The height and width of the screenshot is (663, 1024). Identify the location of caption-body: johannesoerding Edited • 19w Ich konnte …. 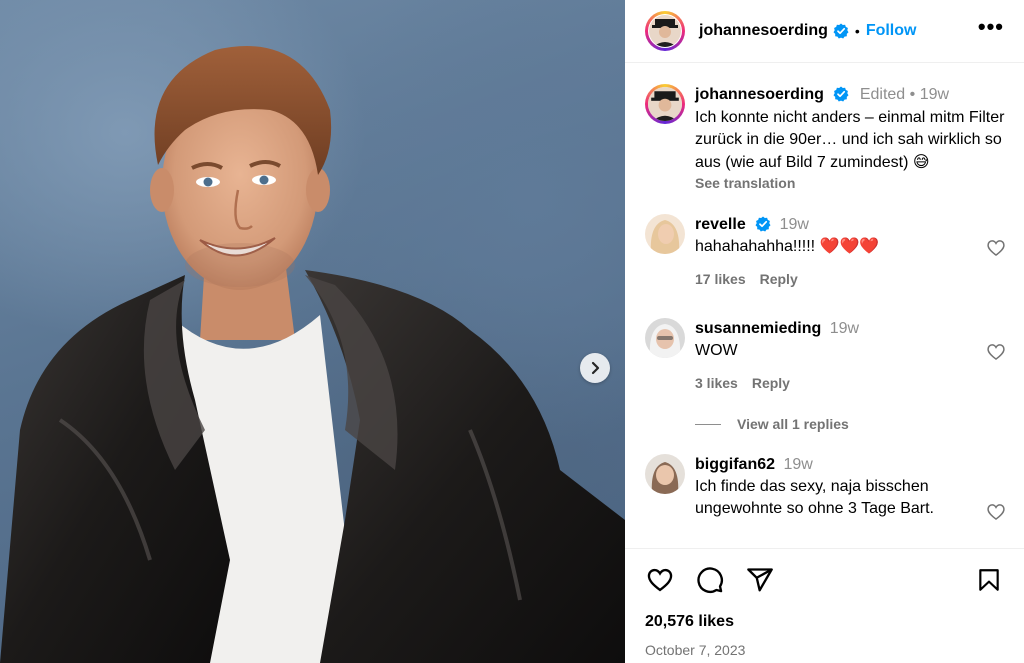
(850, 138).